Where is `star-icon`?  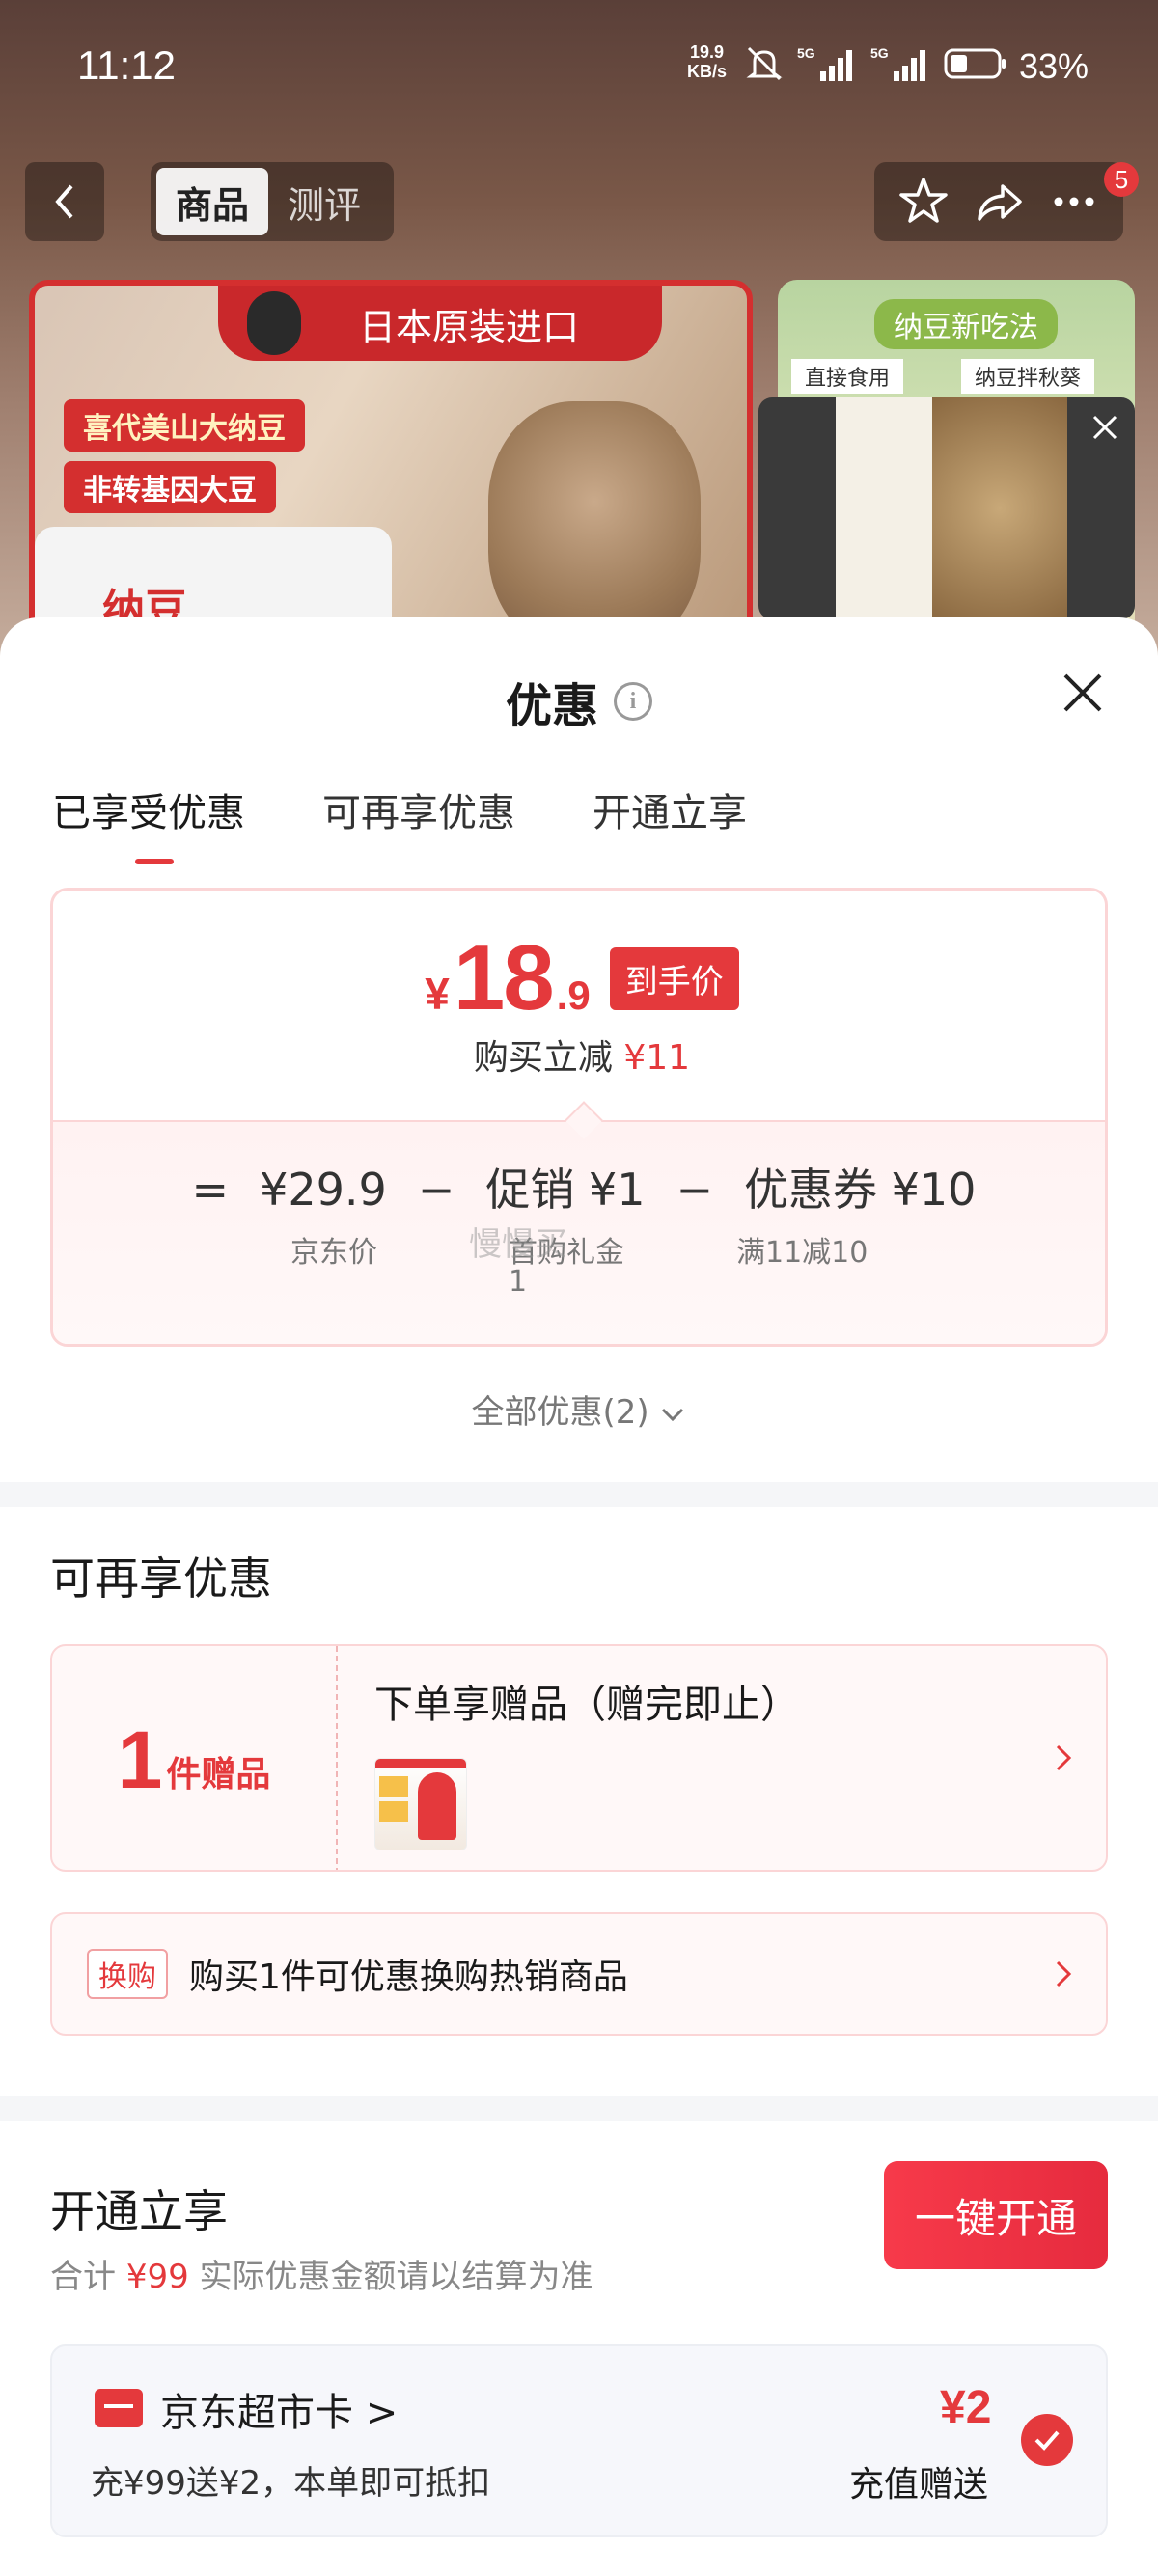 star-icon is located at coordinates (923, 202).